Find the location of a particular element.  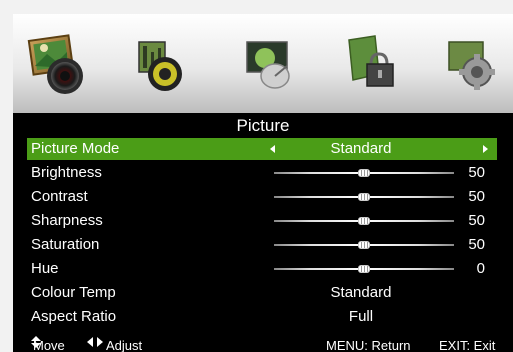

sharpness-slider-knob is located at coordinates (364, 221).